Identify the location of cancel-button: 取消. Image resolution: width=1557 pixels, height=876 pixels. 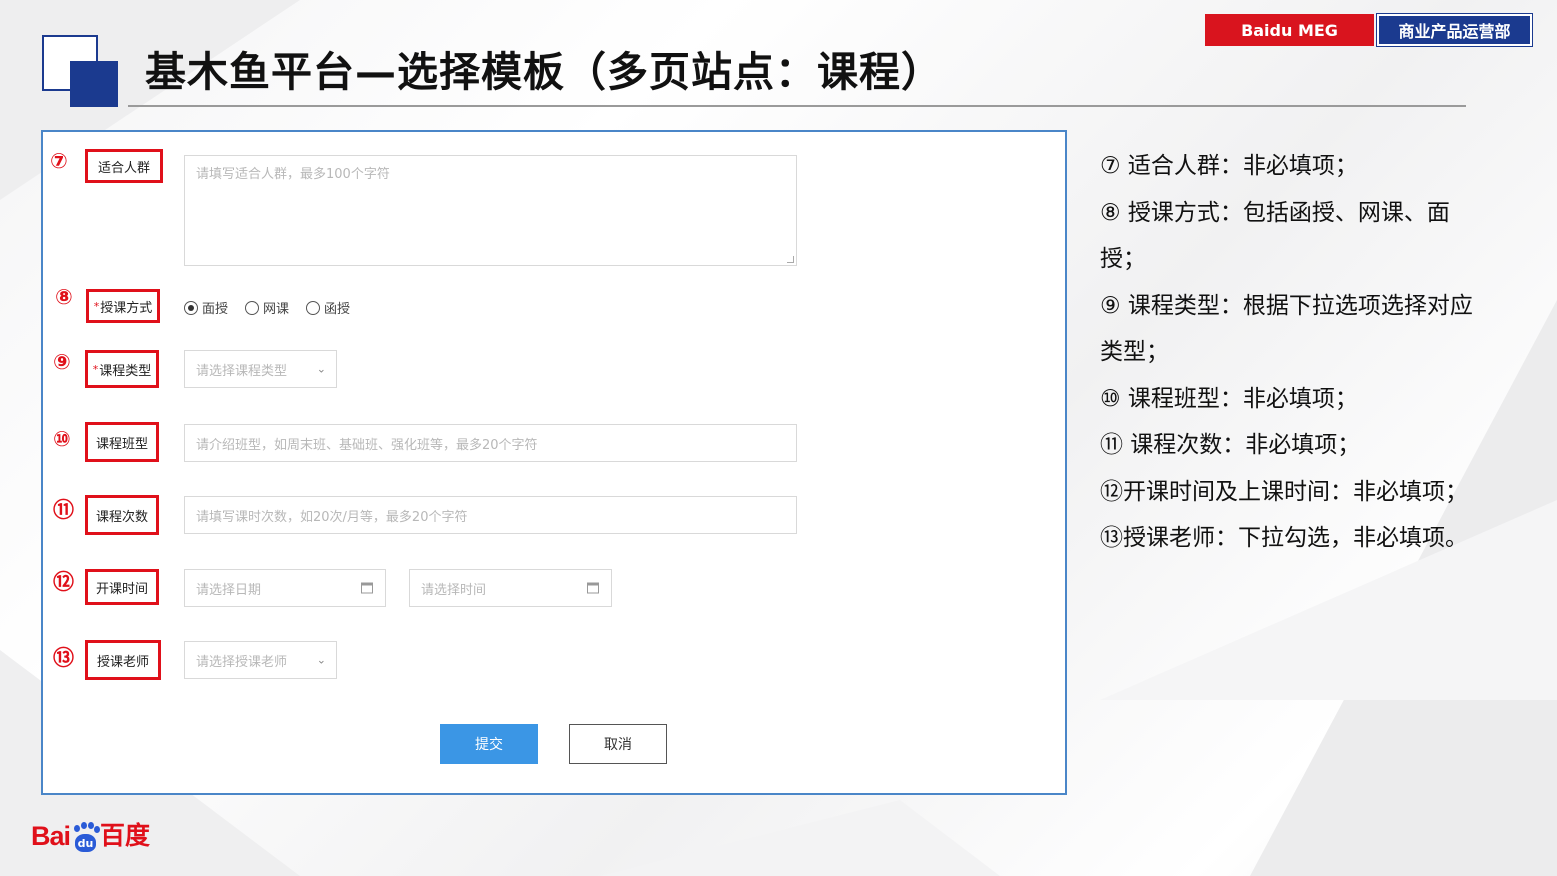
(618, 744).